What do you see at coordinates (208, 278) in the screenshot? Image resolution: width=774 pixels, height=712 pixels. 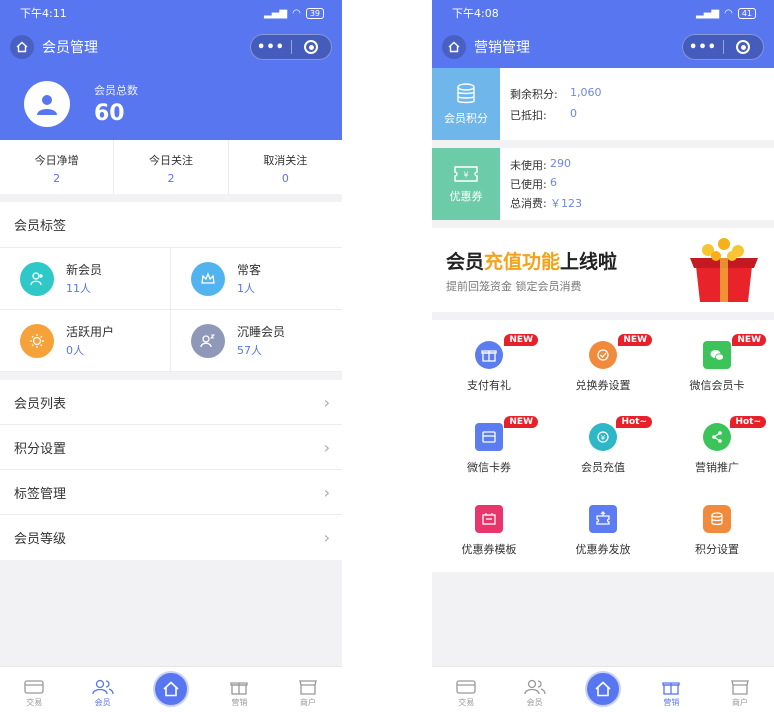 I see `crown-icon` at bounding box center [208, 278].